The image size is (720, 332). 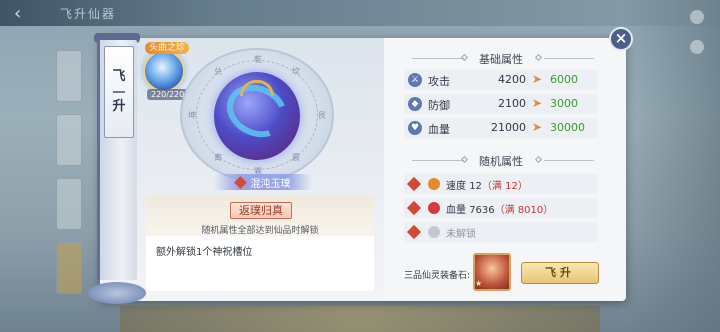 I want to click on stat-next: 3000, so click(x=564, y=103).